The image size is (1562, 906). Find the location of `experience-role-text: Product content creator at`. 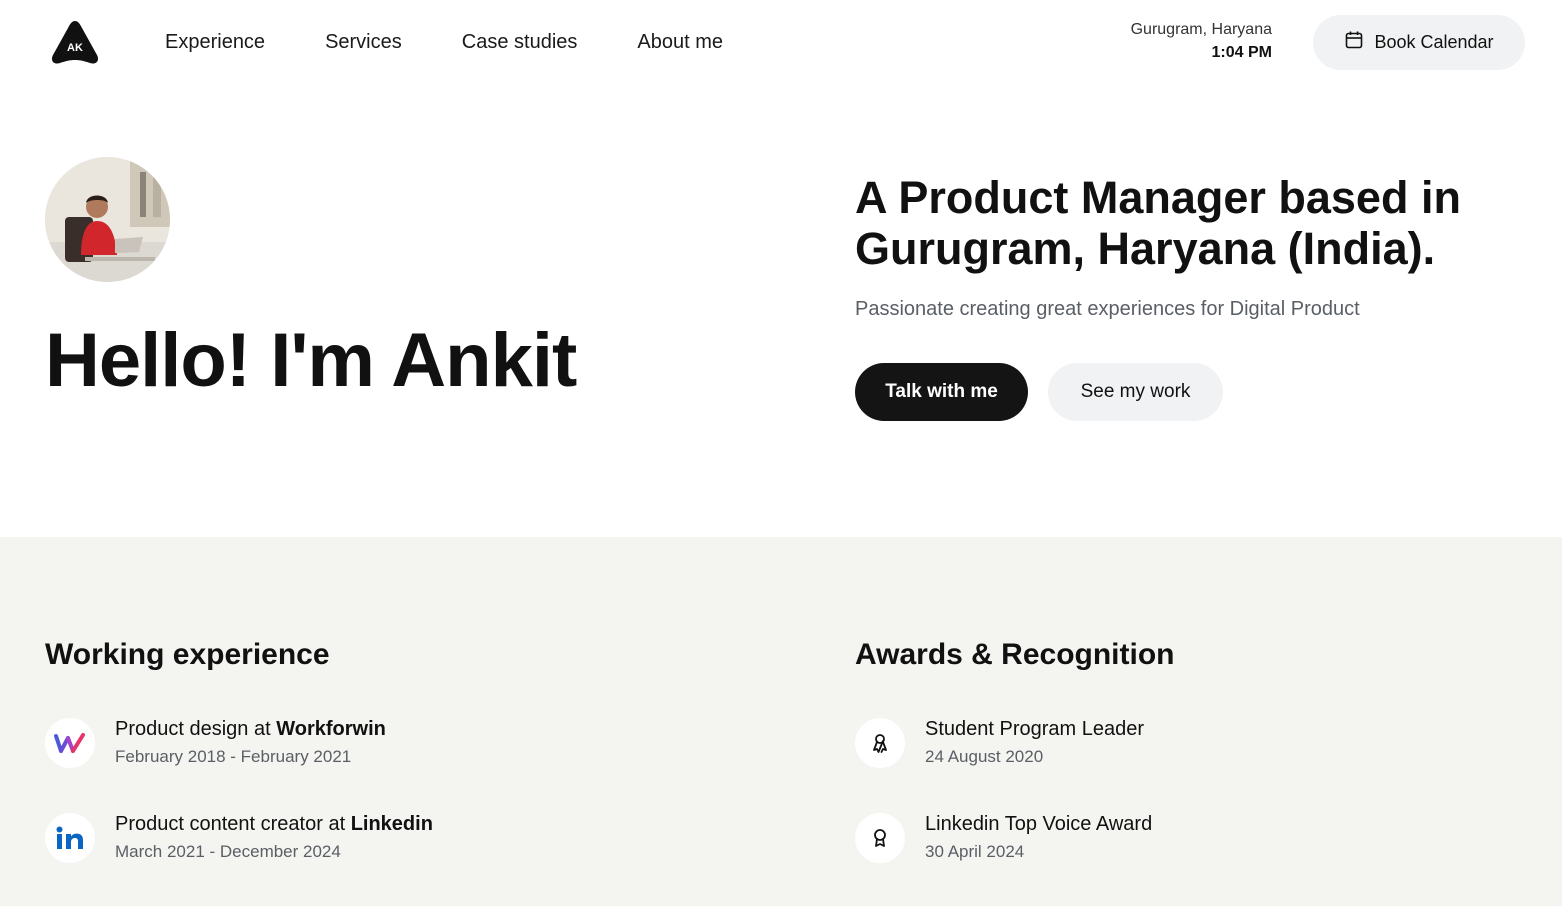

experience-role-text: Product content creator at is located at coordinates (233, 824).